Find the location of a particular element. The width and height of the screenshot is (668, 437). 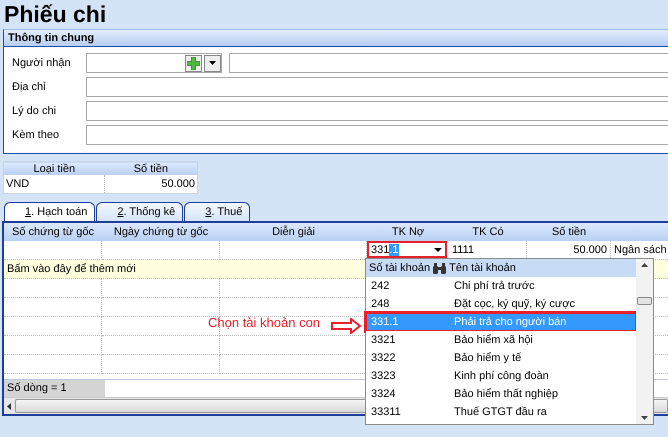

form-title: Phiếu chi is located at coordinates (55, 14).